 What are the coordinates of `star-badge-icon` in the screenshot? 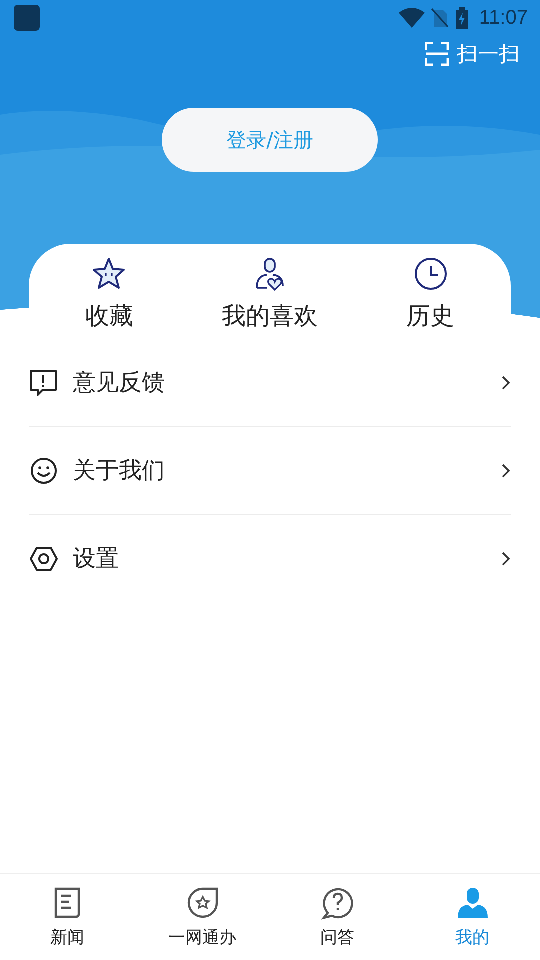 It's located at (203, 903).